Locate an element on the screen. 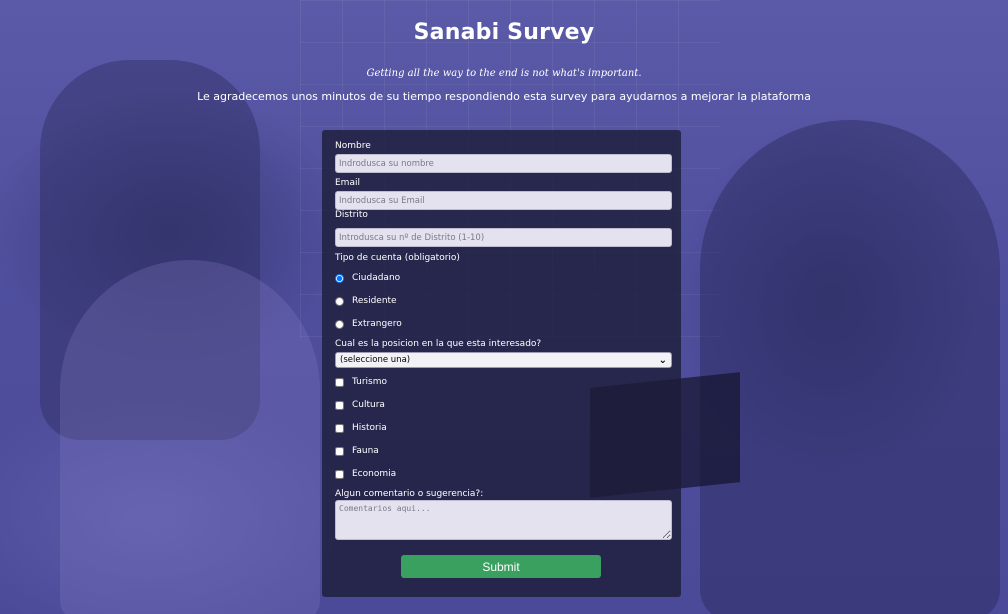 The image size is (1008, 614). submit-button: Submit is located at coordinates (501, 566).